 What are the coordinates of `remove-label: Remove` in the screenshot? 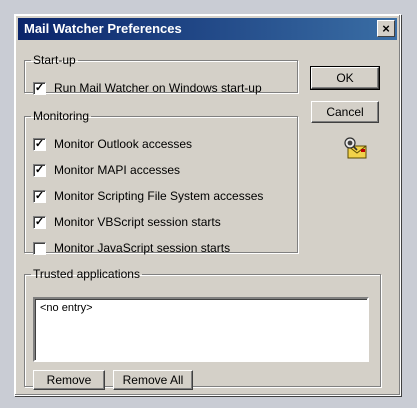 It's located at (69, 380).